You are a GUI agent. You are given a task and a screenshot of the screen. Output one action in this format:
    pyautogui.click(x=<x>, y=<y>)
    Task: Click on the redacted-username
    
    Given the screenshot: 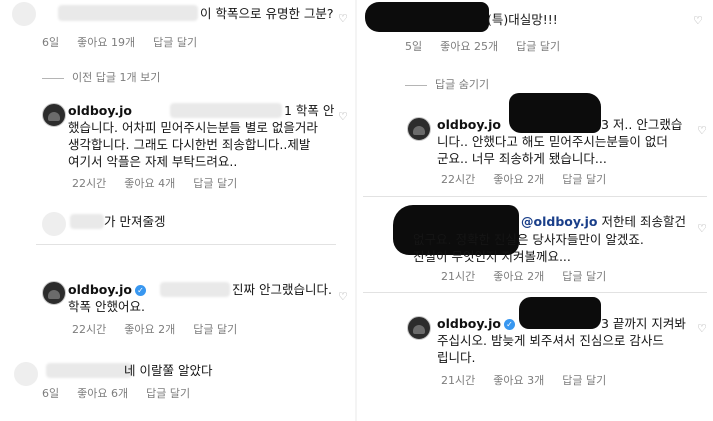 What is the action you would take?
    pyautogui.click(x=427, y=17)
    